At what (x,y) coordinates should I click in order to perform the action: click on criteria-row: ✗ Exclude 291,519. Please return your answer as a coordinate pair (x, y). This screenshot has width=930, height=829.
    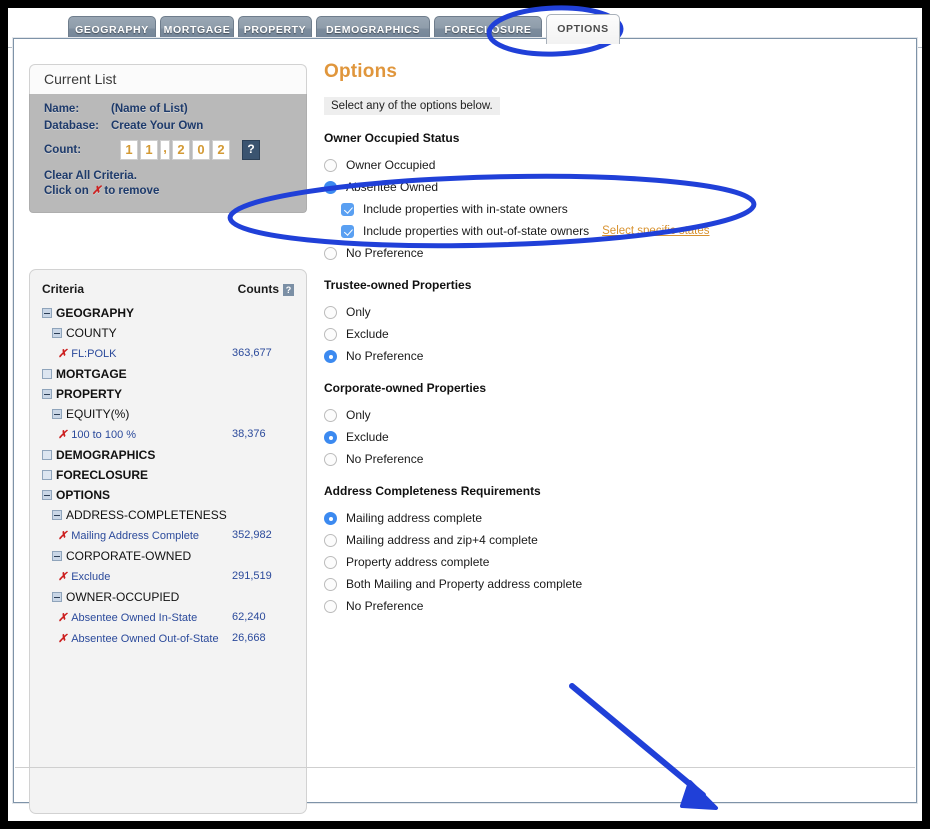
    Looking at the image, I should click on (168, 576).